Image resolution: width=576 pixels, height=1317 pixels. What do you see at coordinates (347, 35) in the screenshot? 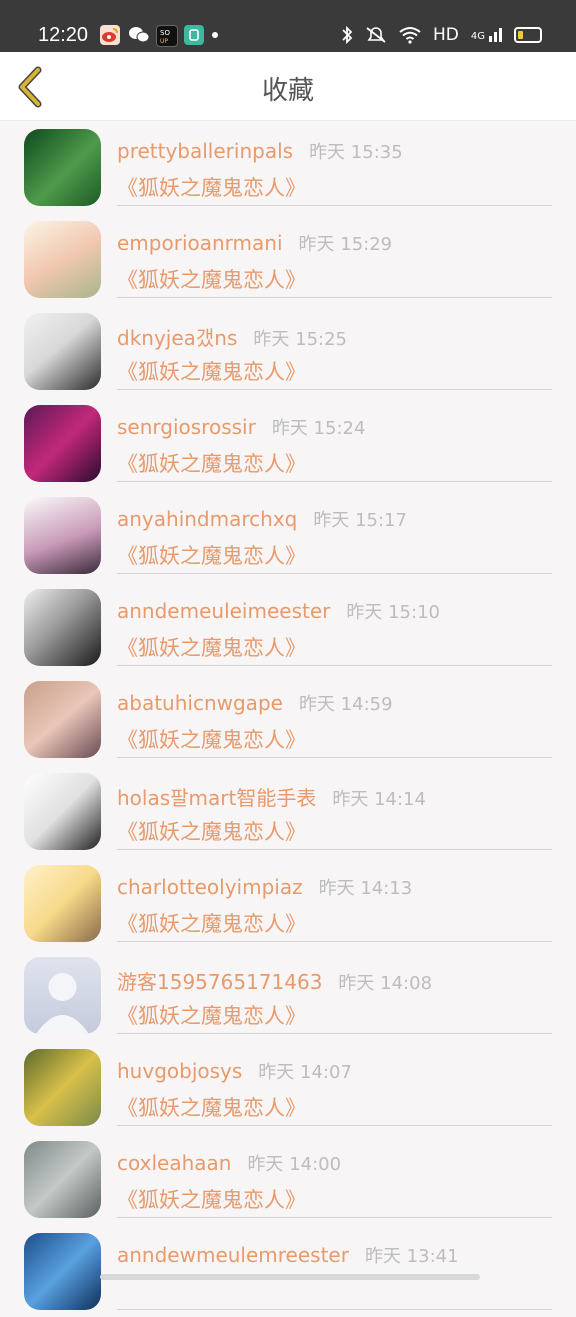
I see `bluetooth-icon` at bounding box center [347, 35].